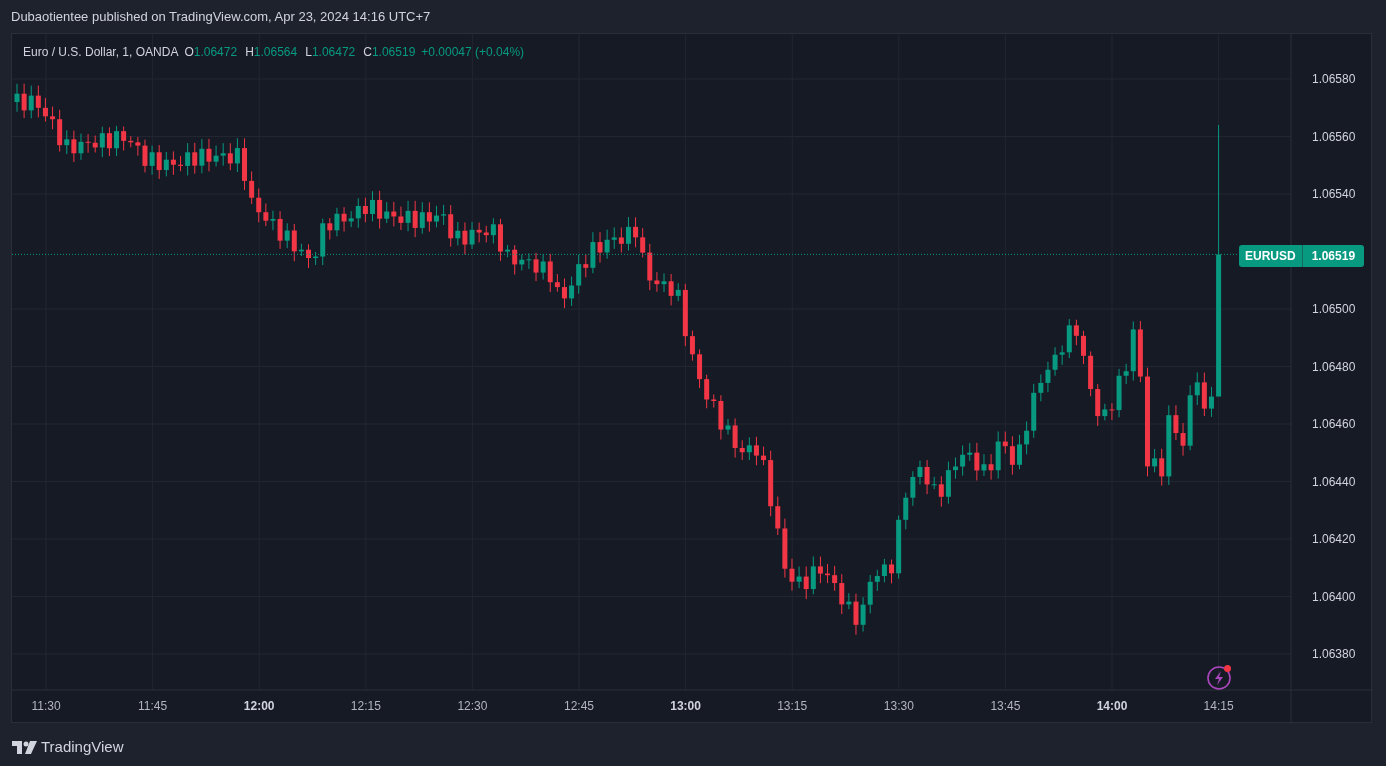  What do you see at coordinates (24, 747) in the screenshot?
I see `logo-icon` at bounding box center [24, 747].